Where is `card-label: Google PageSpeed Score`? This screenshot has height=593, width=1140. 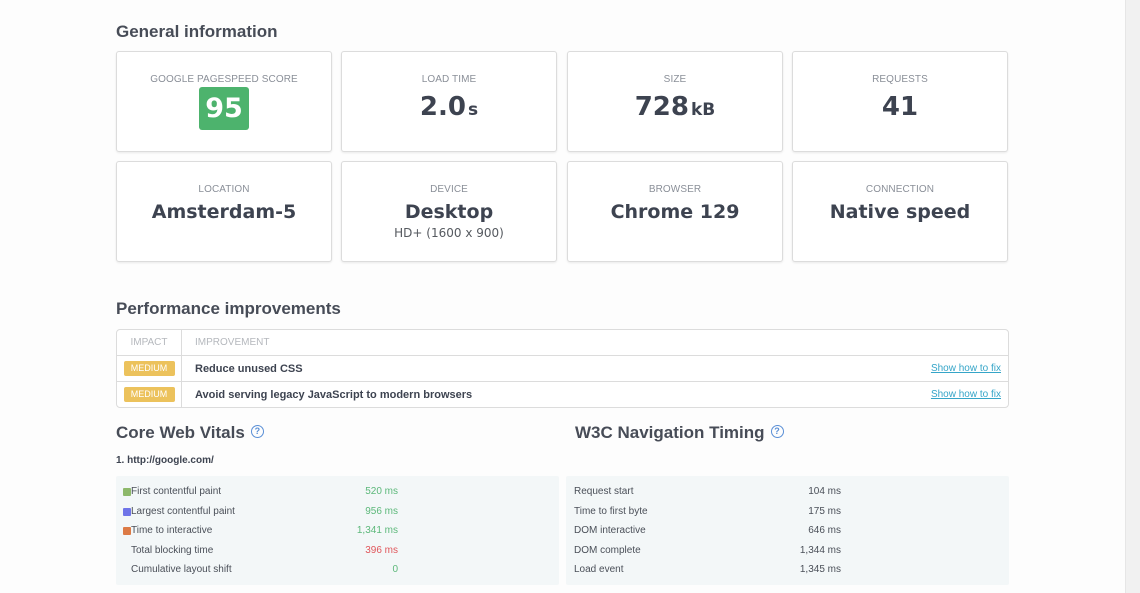 card-label: Google PageSpeed Score is located at coordinates (224, 79).